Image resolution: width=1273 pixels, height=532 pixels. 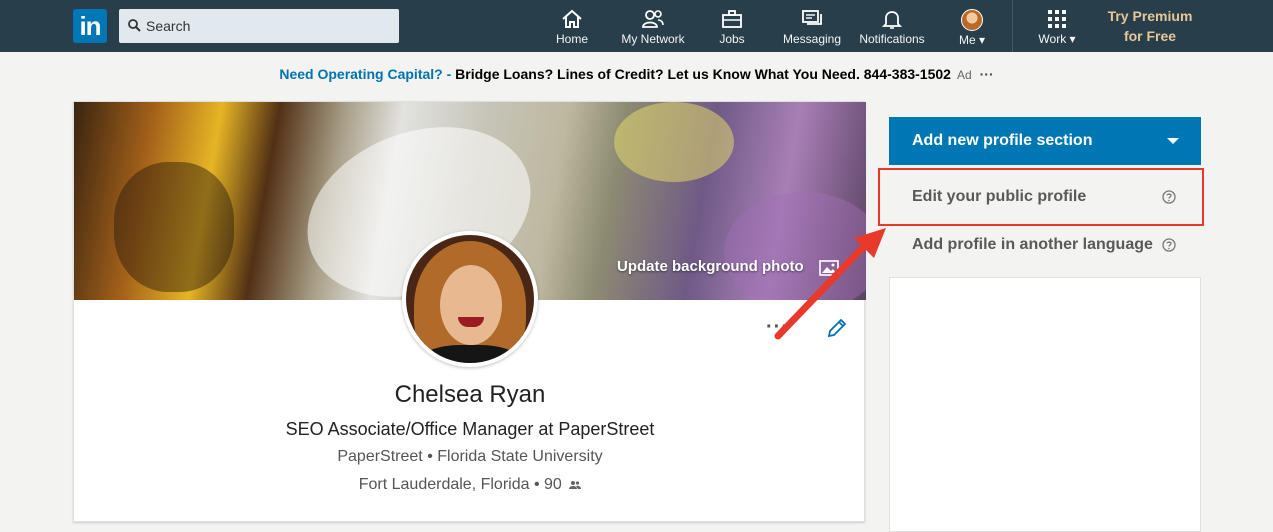 I want to click on profile-location: Fort Lauderdale, Florida, so click(x=444, y=484).